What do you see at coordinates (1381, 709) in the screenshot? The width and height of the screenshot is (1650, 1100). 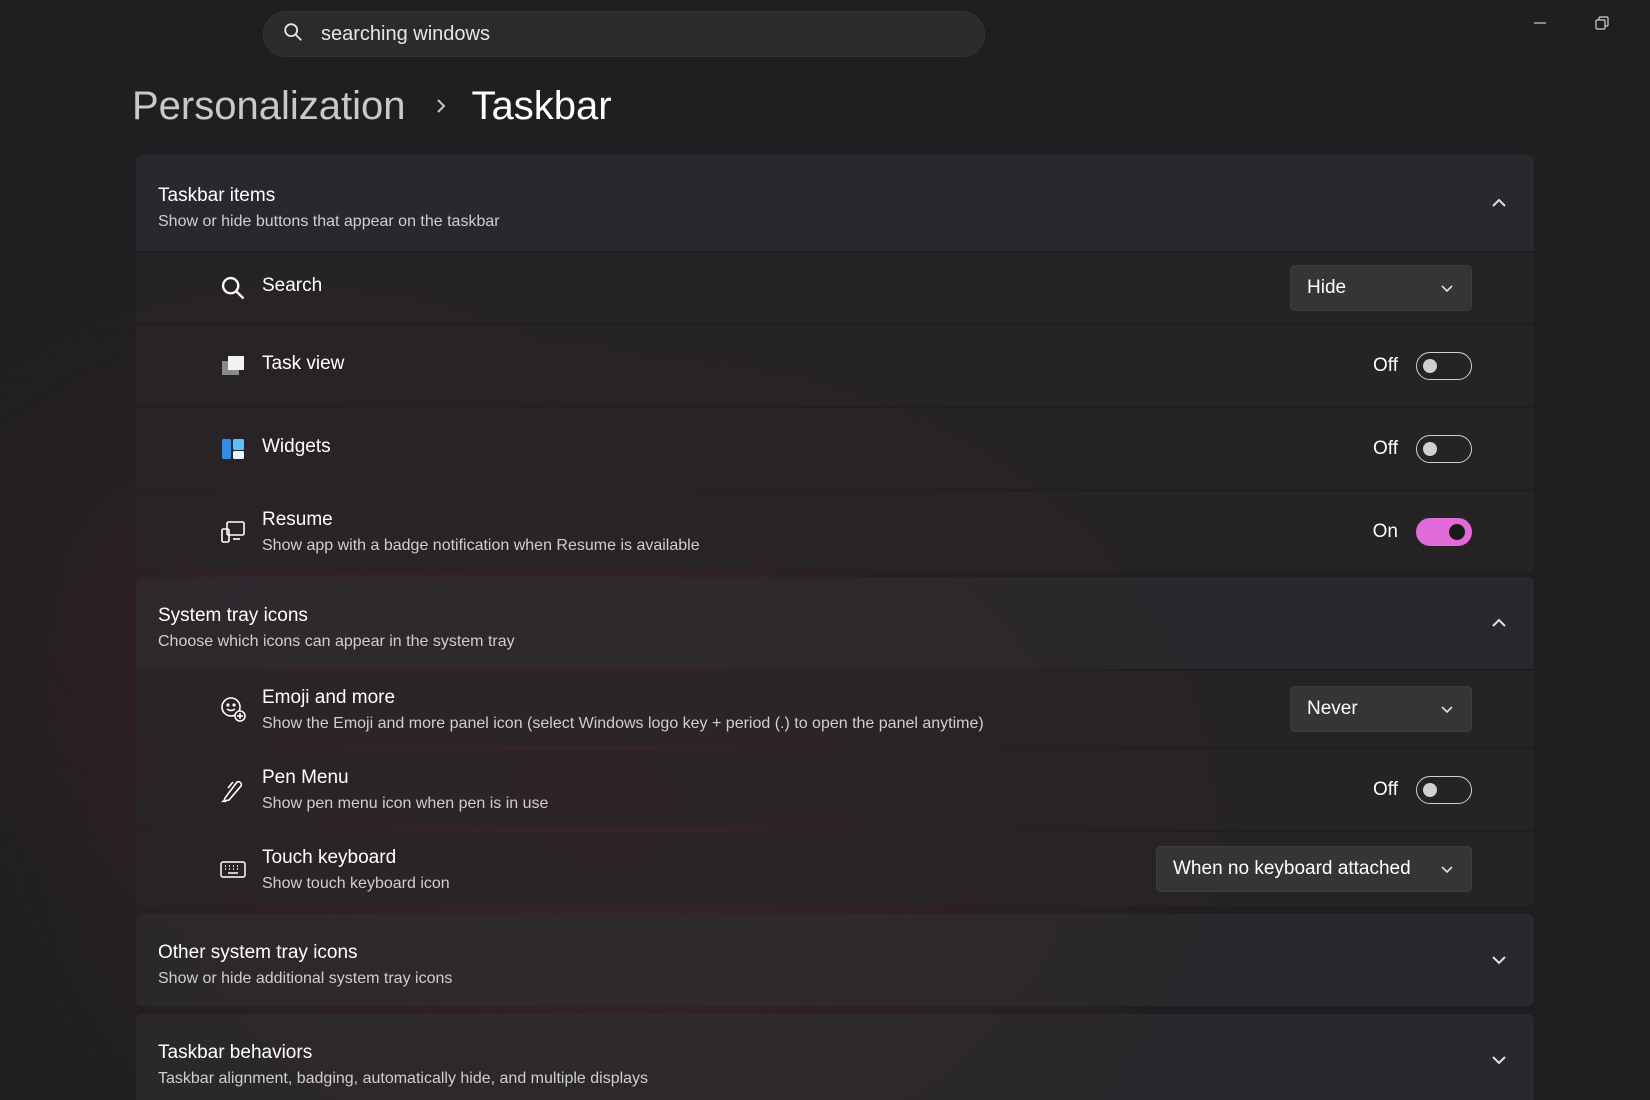 I see `emoji-visibility-dropdown: Never` at bounding box center [1381, 709].